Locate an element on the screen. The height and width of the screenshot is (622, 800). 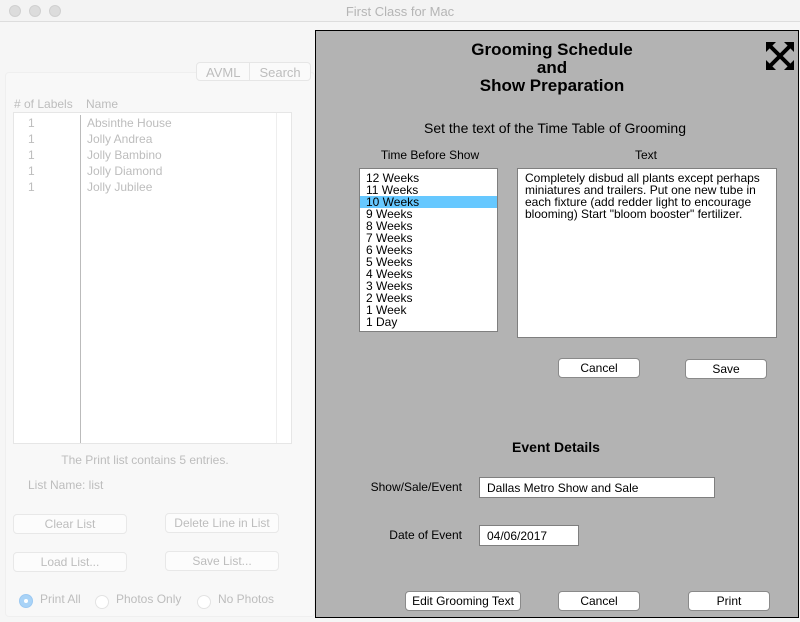
radio-photos-only is located at coordinates (102, 602).